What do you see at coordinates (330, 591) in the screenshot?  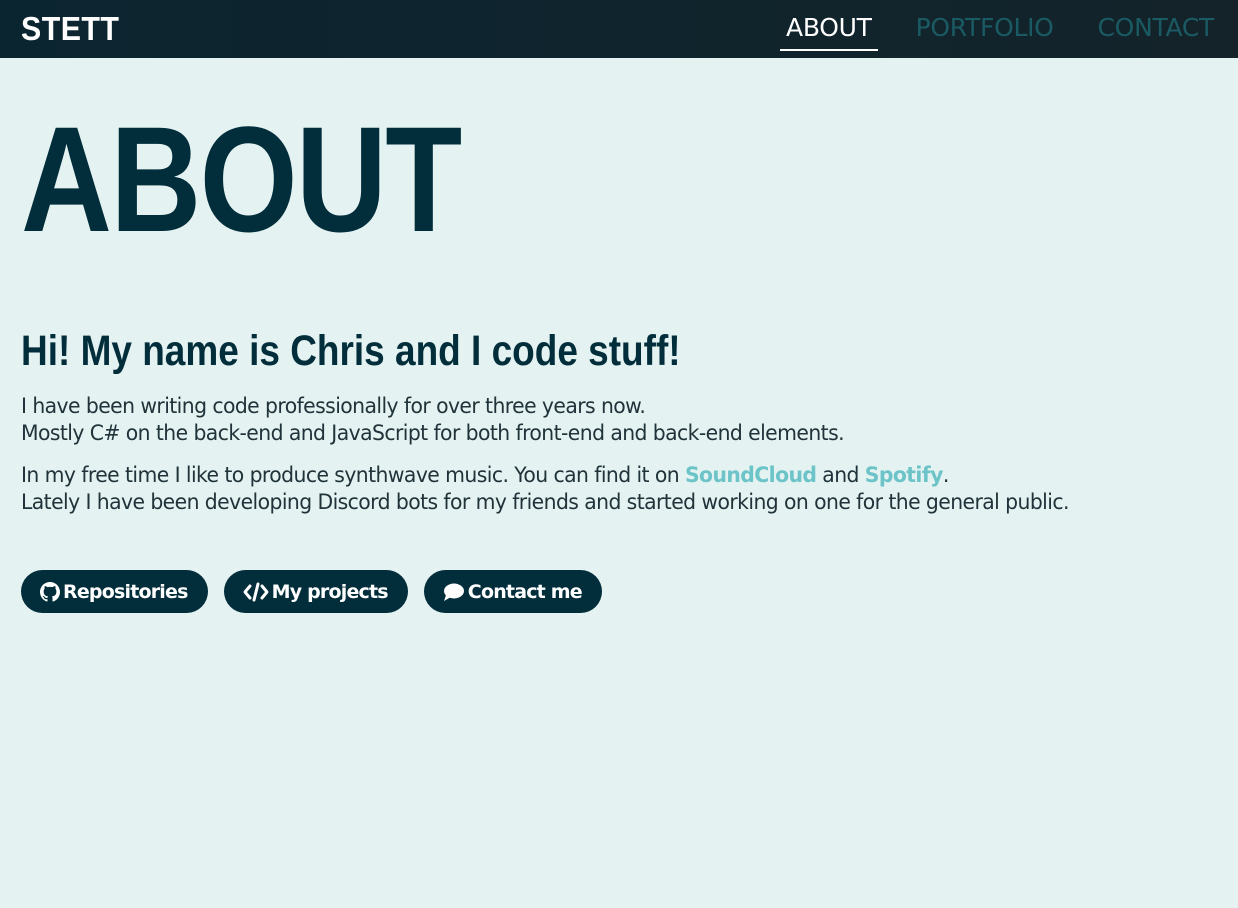 I see `my-projects-label: My projects` at bounding box center [330, 591].